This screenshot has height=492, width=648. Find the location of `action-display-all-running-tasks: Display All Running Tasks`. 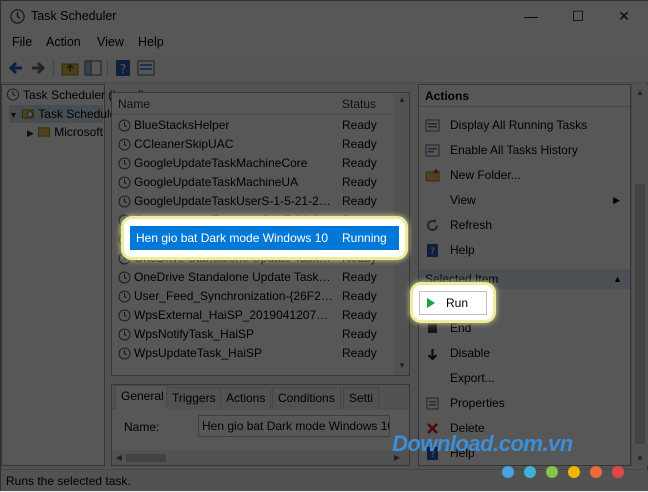

action-display-all-running-tasks: Display All Running Tasks is located at coordinates (524, 125).